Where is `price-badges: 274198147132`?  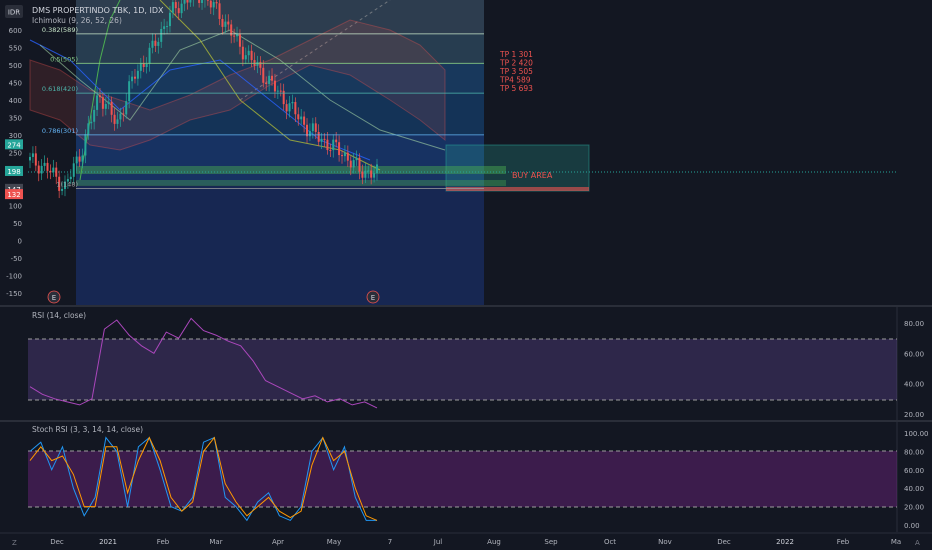 price-badges: 274198147132 is located at coordinates (14, 169).